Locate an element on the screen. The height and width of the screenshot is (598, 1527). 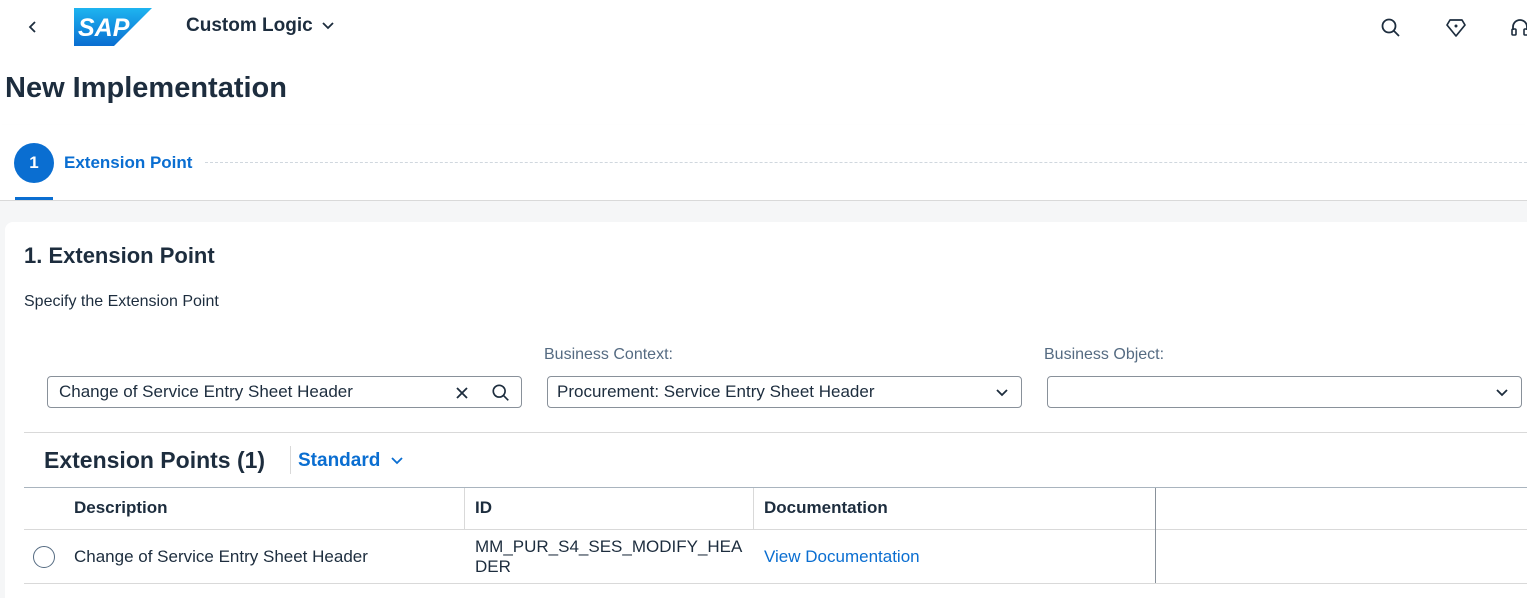
variant-label: Standard is located at coordinates (339, 460).